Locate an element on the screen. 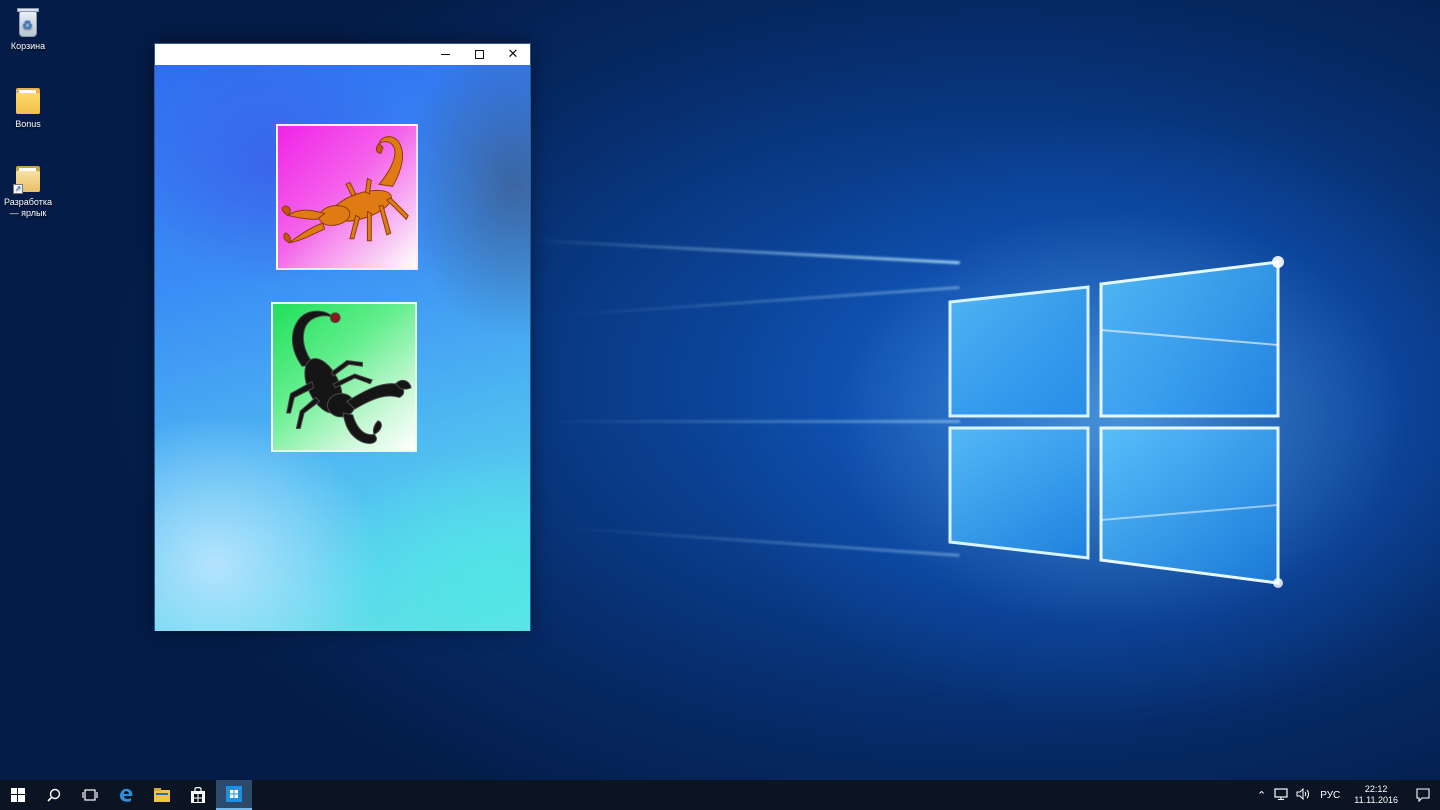 The image size is (1440, 810). volume-button is located at coordinates (1303, 795).